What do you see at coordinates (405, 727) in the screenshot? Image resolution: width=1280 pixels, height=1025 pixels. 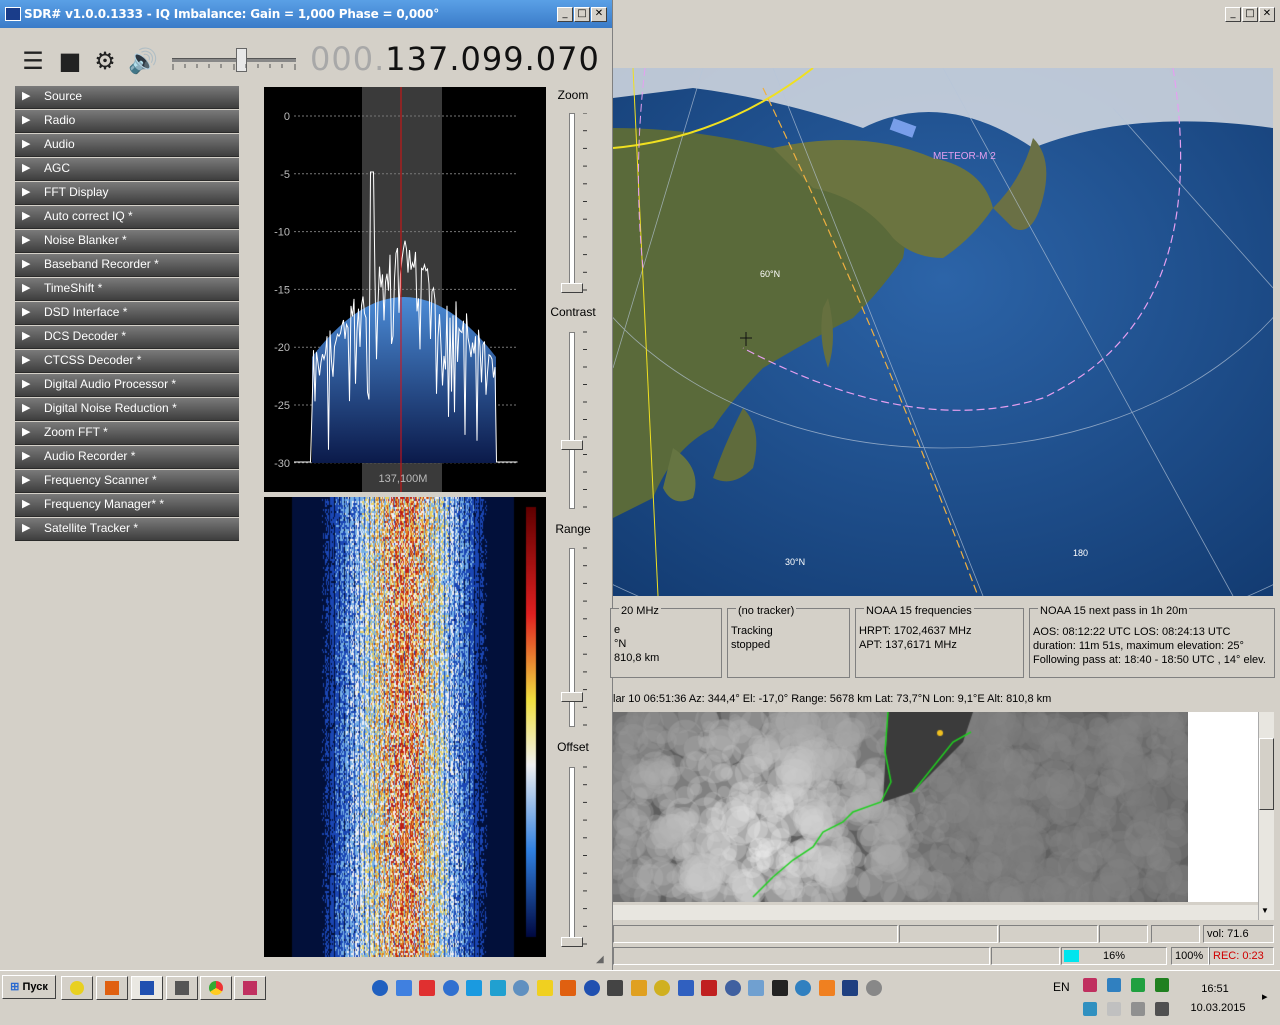 I see `waterfall-display` at bounding box center [405, 727].